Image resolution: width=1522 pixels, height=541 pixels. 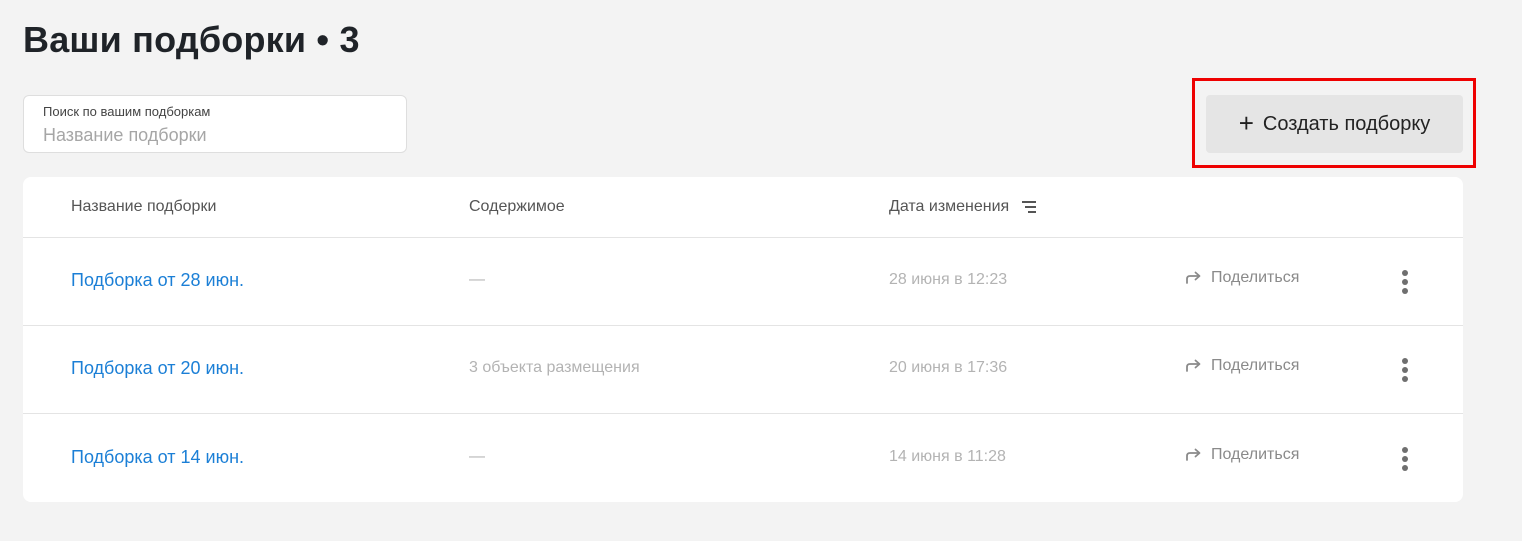 What do you see at coordinates (127, 111) in the screenshot?
I see `search-label: Поиск по вашим подборкам` at bounding box center [127, 111].